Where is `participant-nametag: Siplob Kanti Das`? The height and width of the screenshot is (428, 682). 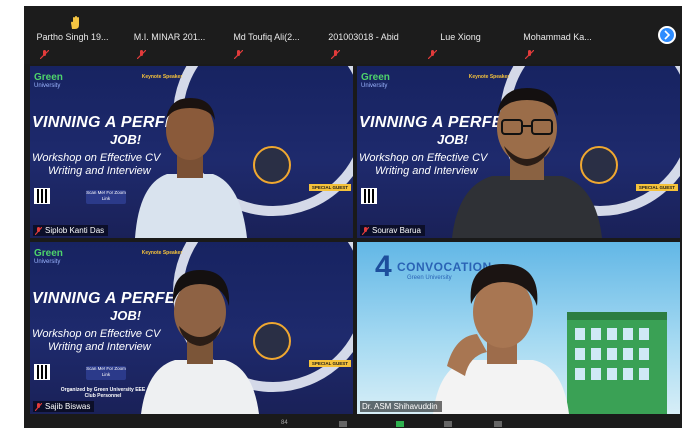
participant-nametag: Siplob Kanti Das is located at coordinates (71, 230).